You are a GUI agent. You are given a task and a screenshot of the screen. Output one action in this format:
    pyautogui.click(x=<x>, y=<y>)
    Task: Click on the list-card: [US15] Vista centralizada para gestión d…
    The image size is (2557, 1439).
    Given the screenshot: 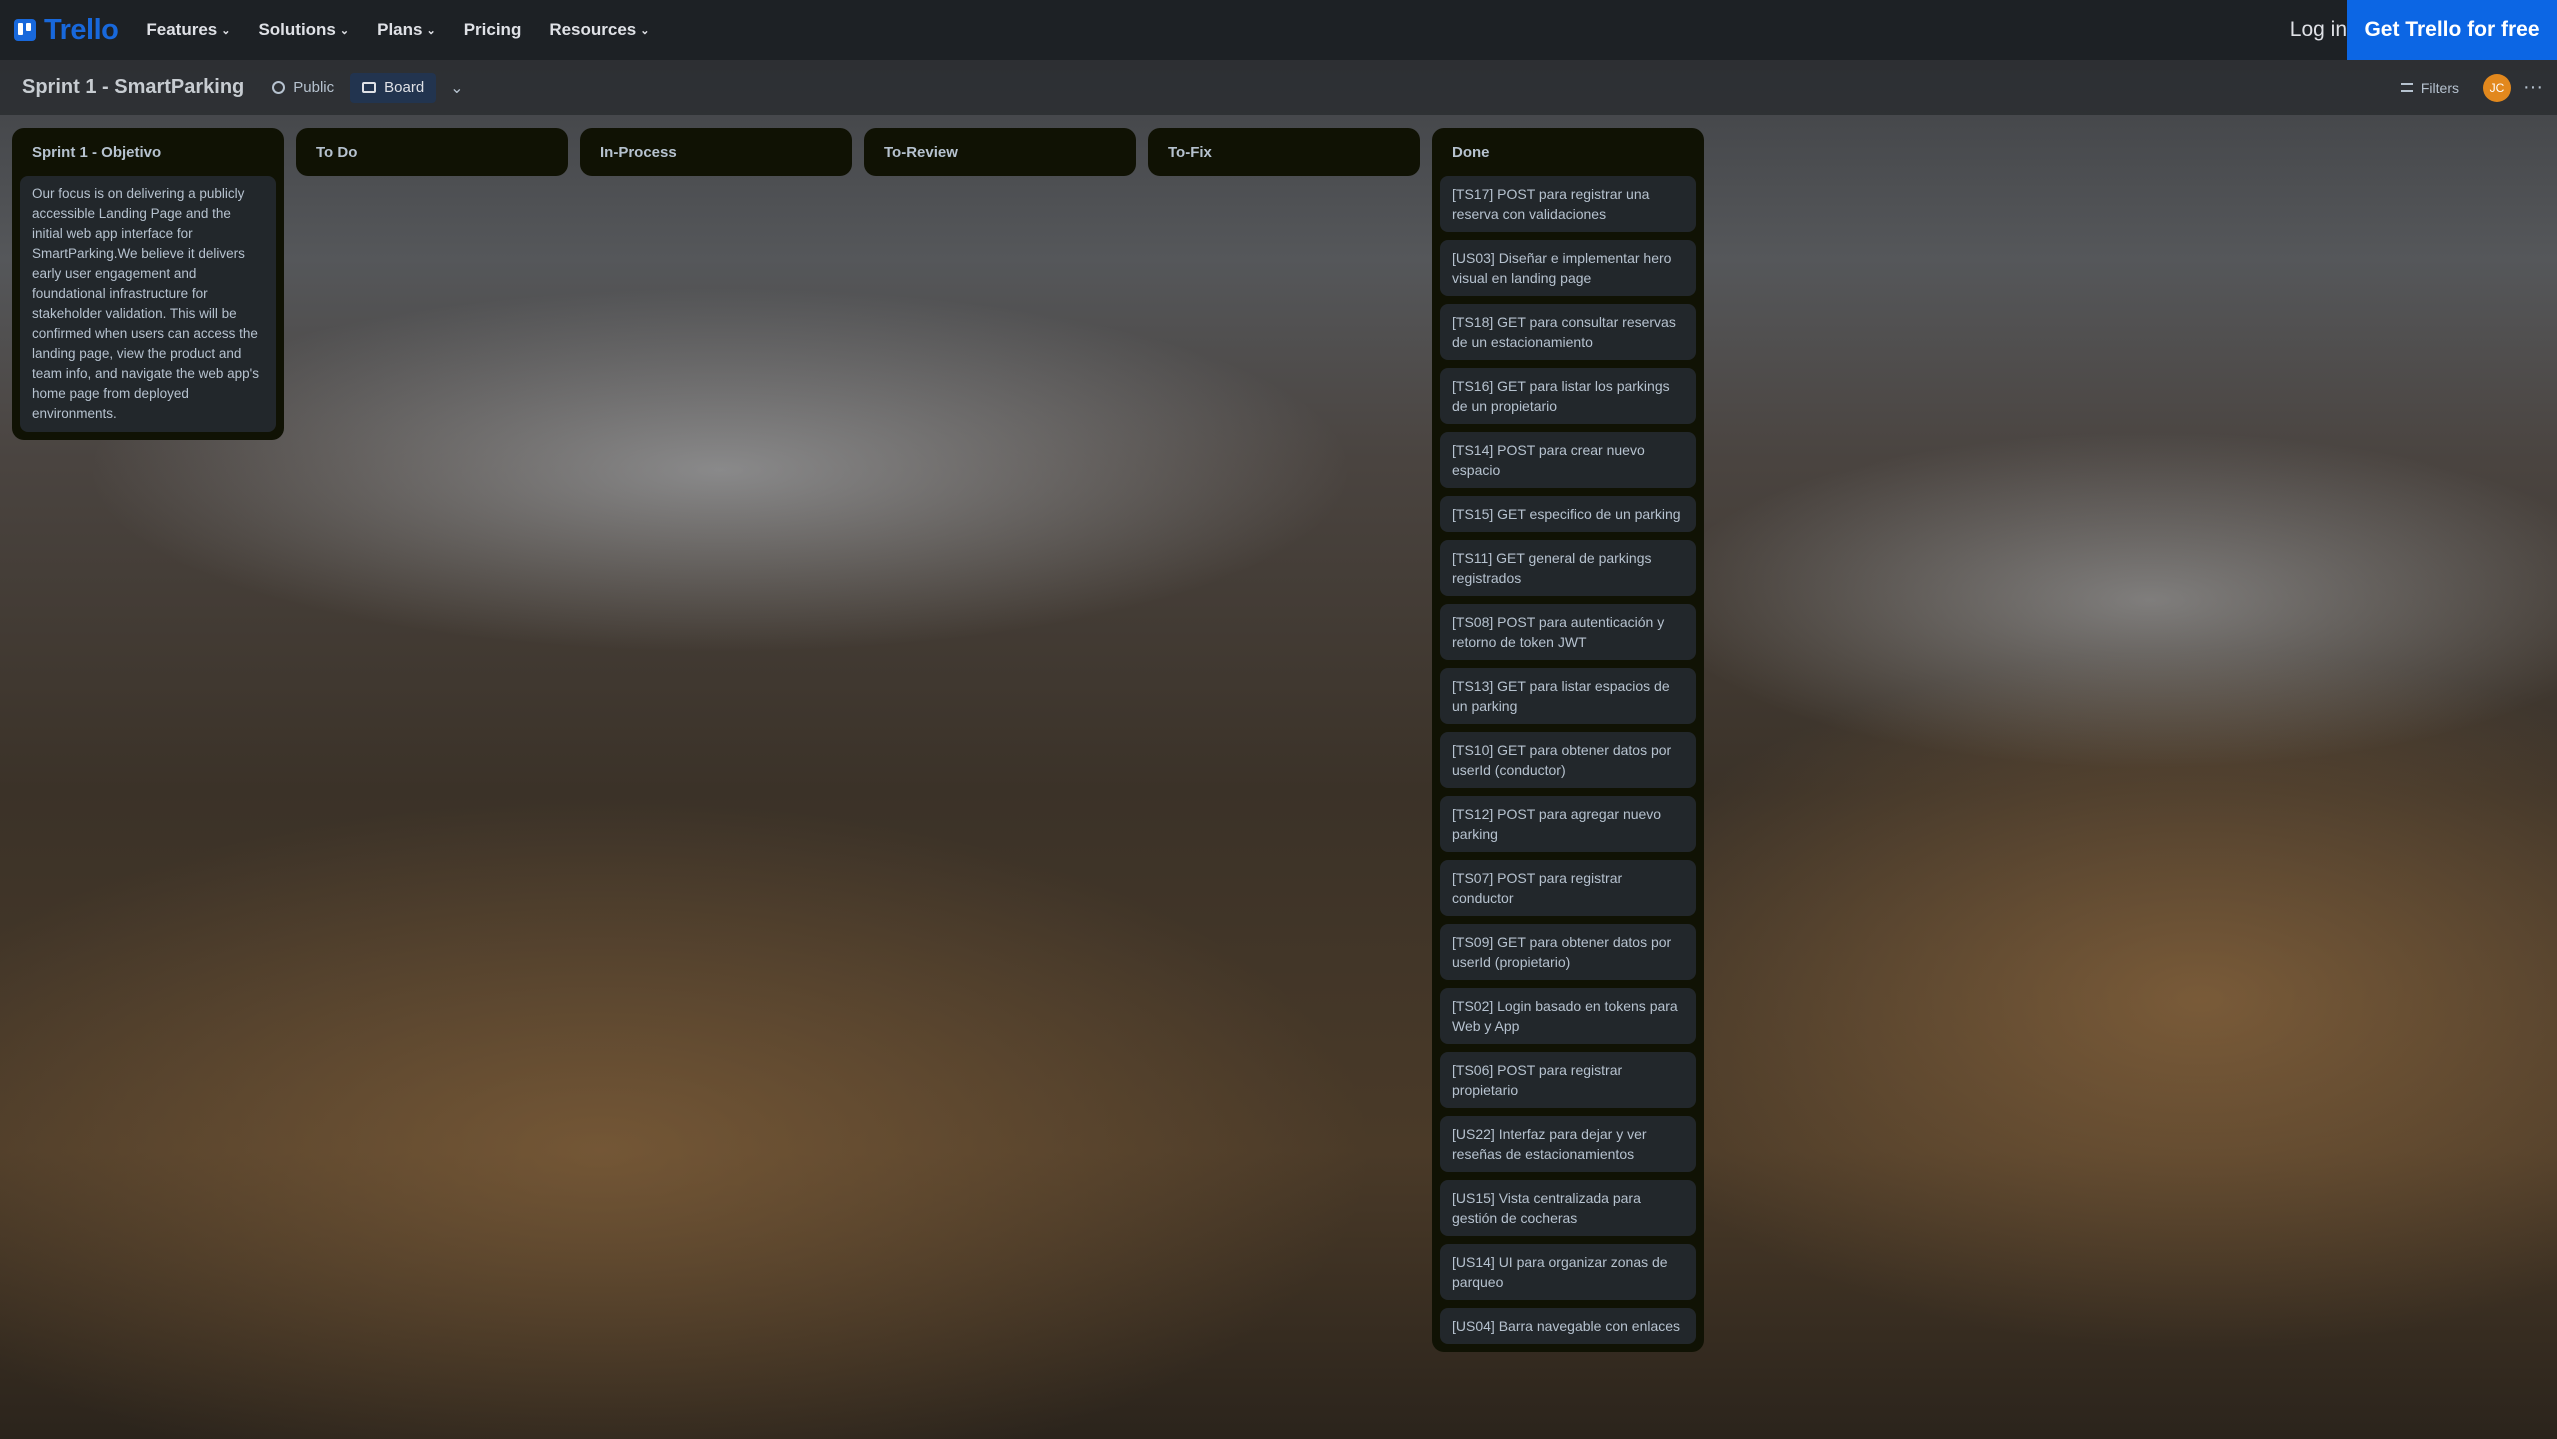 What is the action you would take?
    pyautogui.click(x=1568, y=1208)
    